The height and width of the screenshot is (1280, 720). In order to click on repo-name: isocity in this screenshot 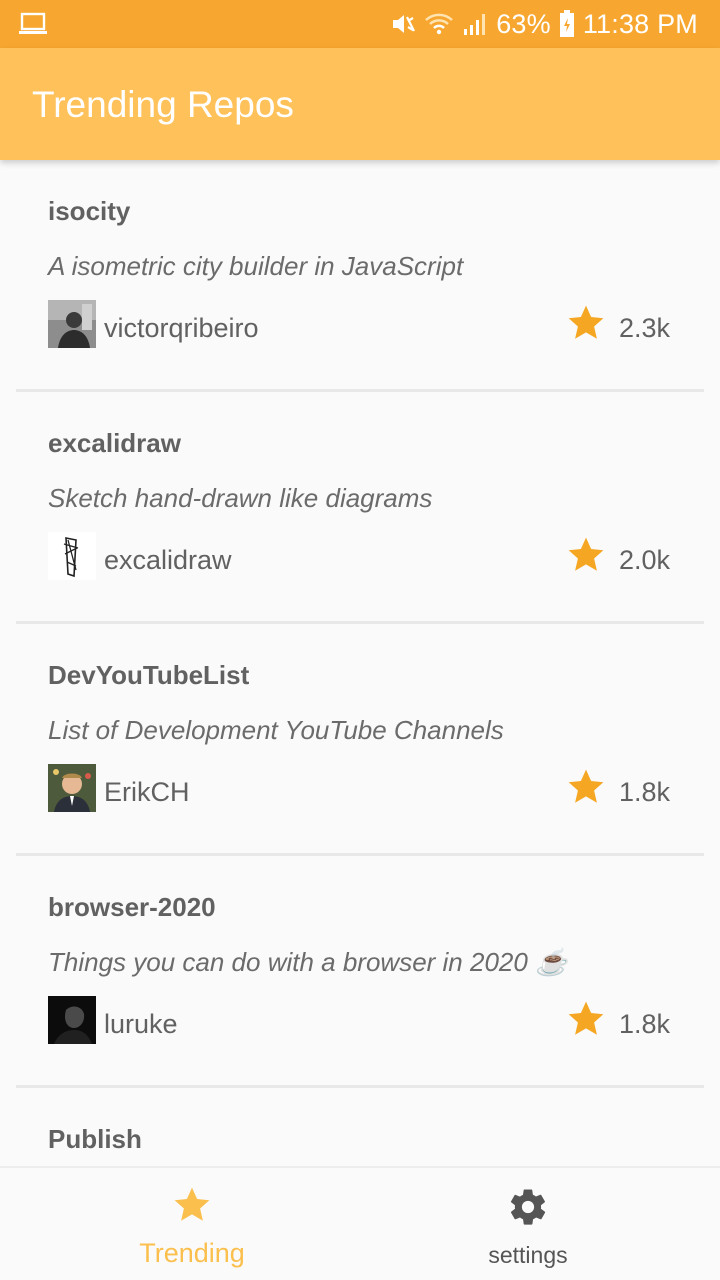, I will do `click(89, 211)`.